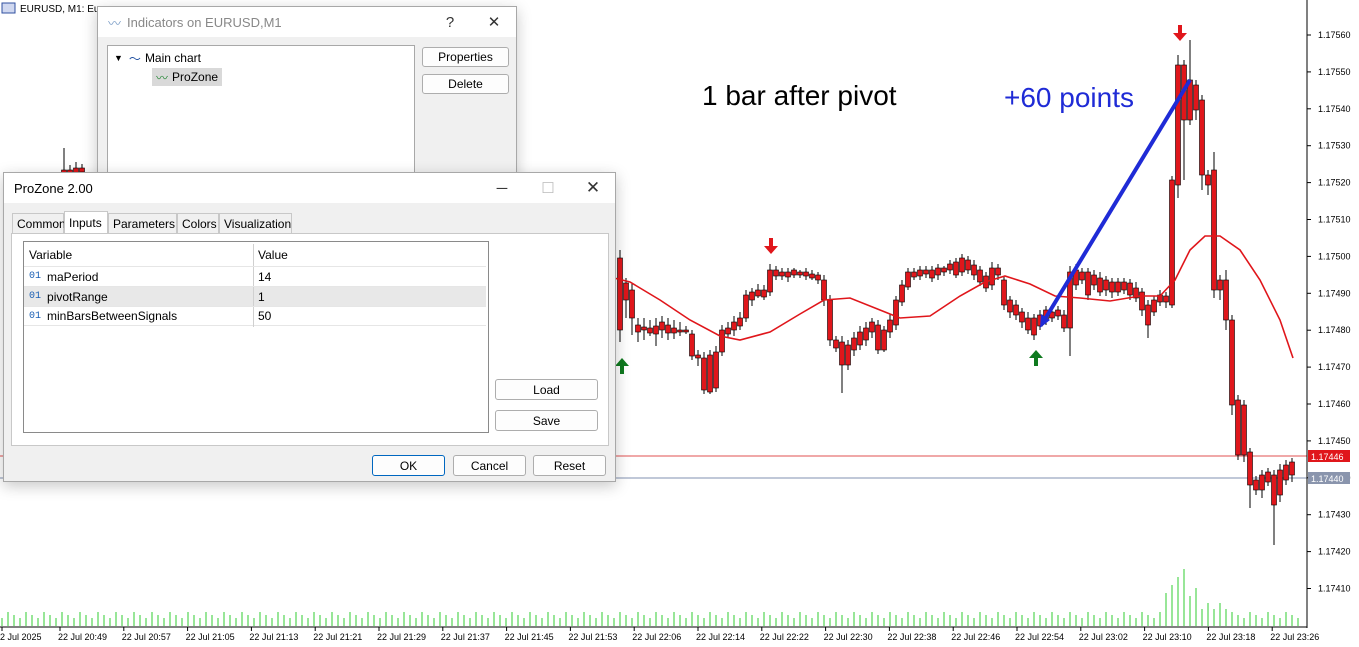 The width and height of the screenshot is (1359, 647). Describe the element at coordinates (261, 297) in the screenshot. I see `param-value: 1` at that location.